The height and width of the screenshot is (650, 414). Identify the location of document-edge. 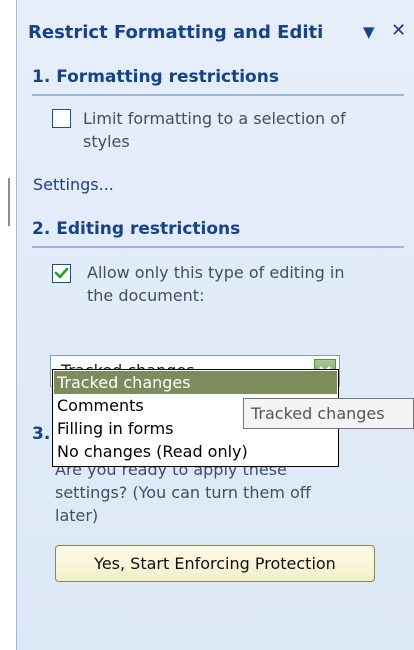
(8, 325).